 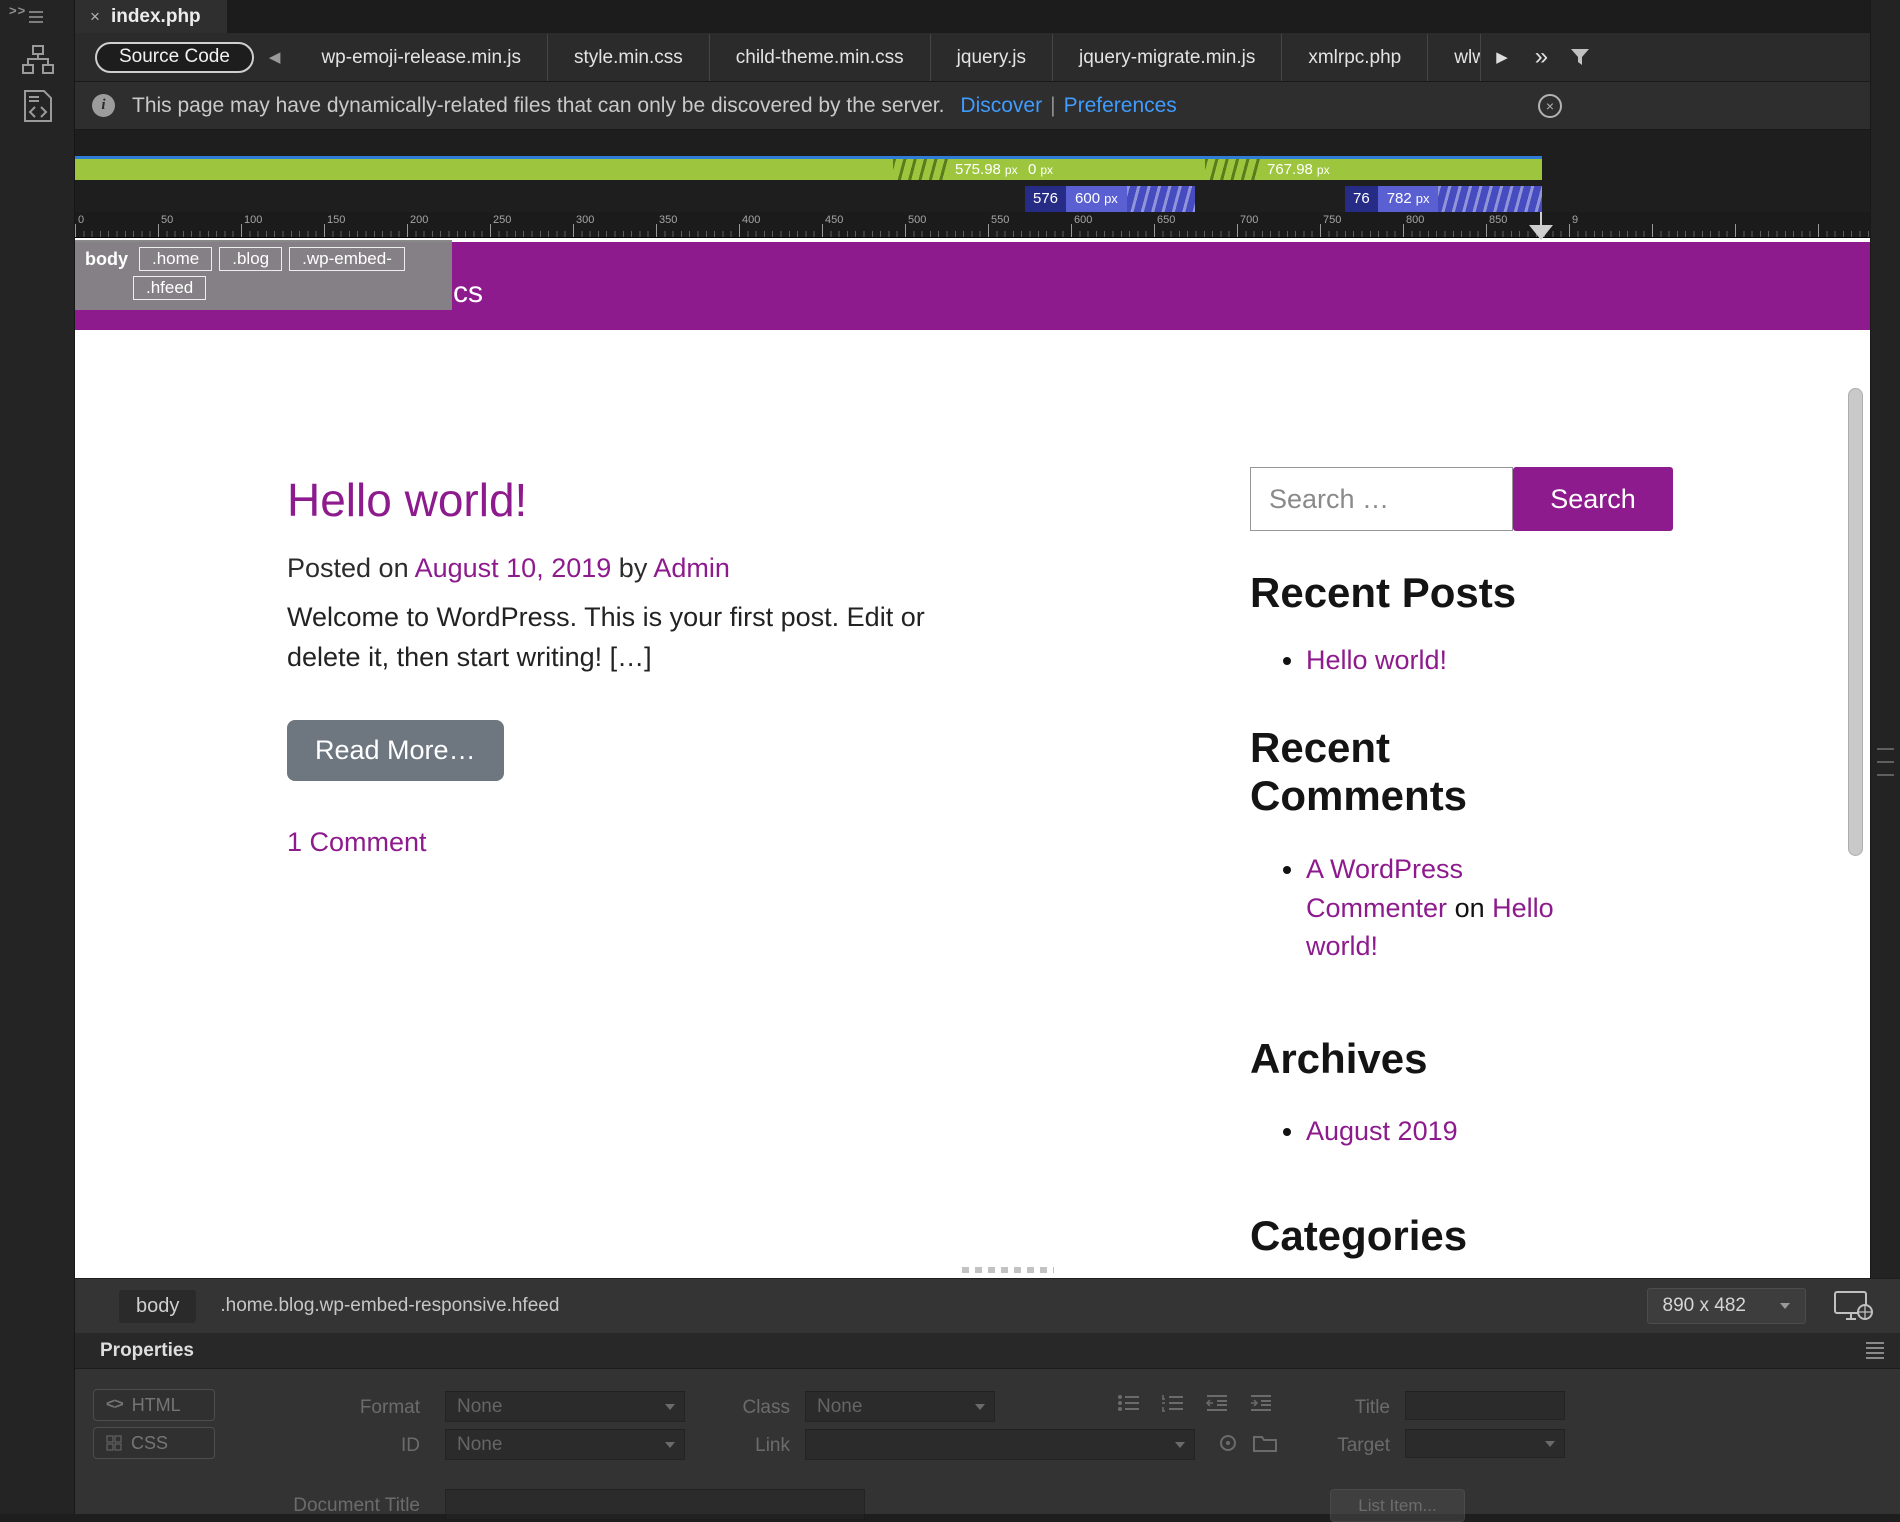 I want to click on post-author-link: Admin, so click(x=691, y=568).